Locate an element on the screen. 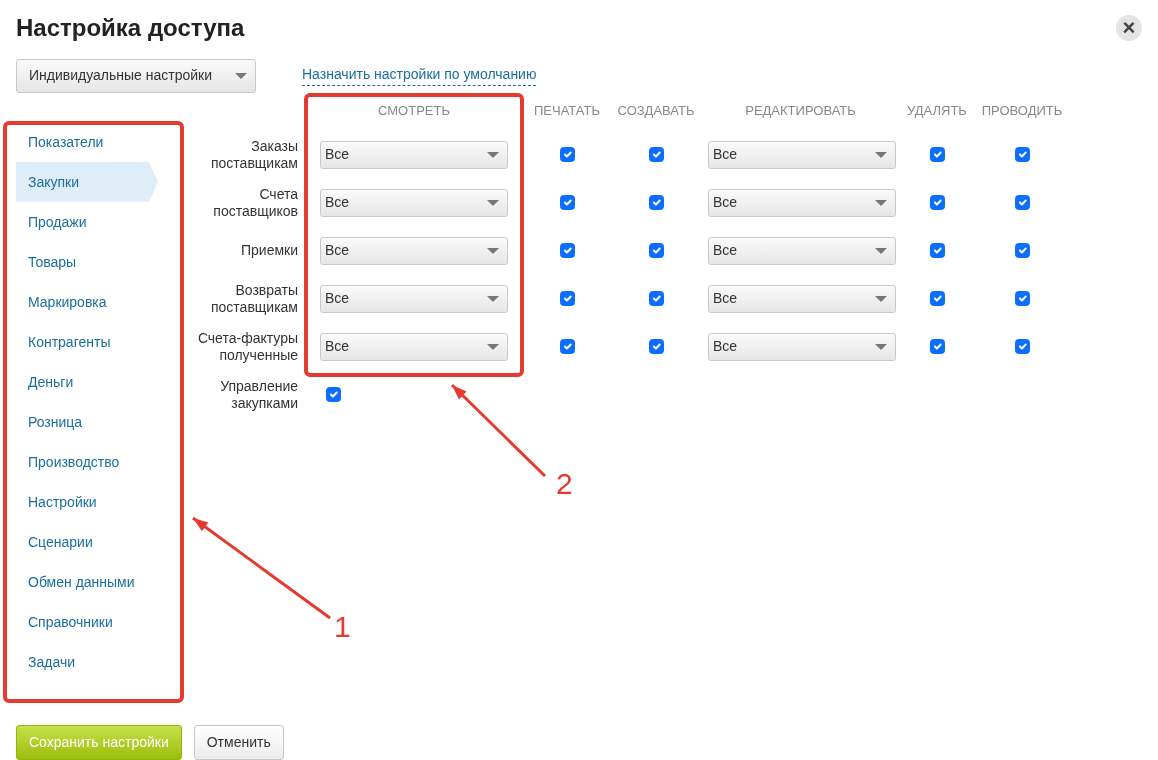  column-header: СОЗДАВАТЬ is located at coordinates (656, 110).